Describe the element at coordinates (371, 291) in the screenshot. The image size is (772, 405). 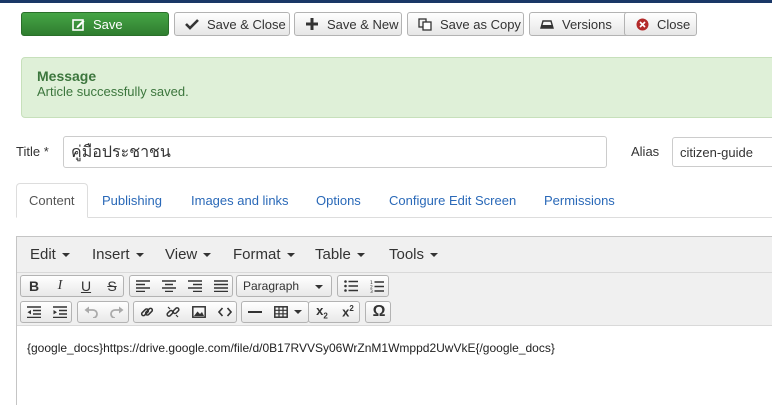
I see `svg-text: 3` at that location.